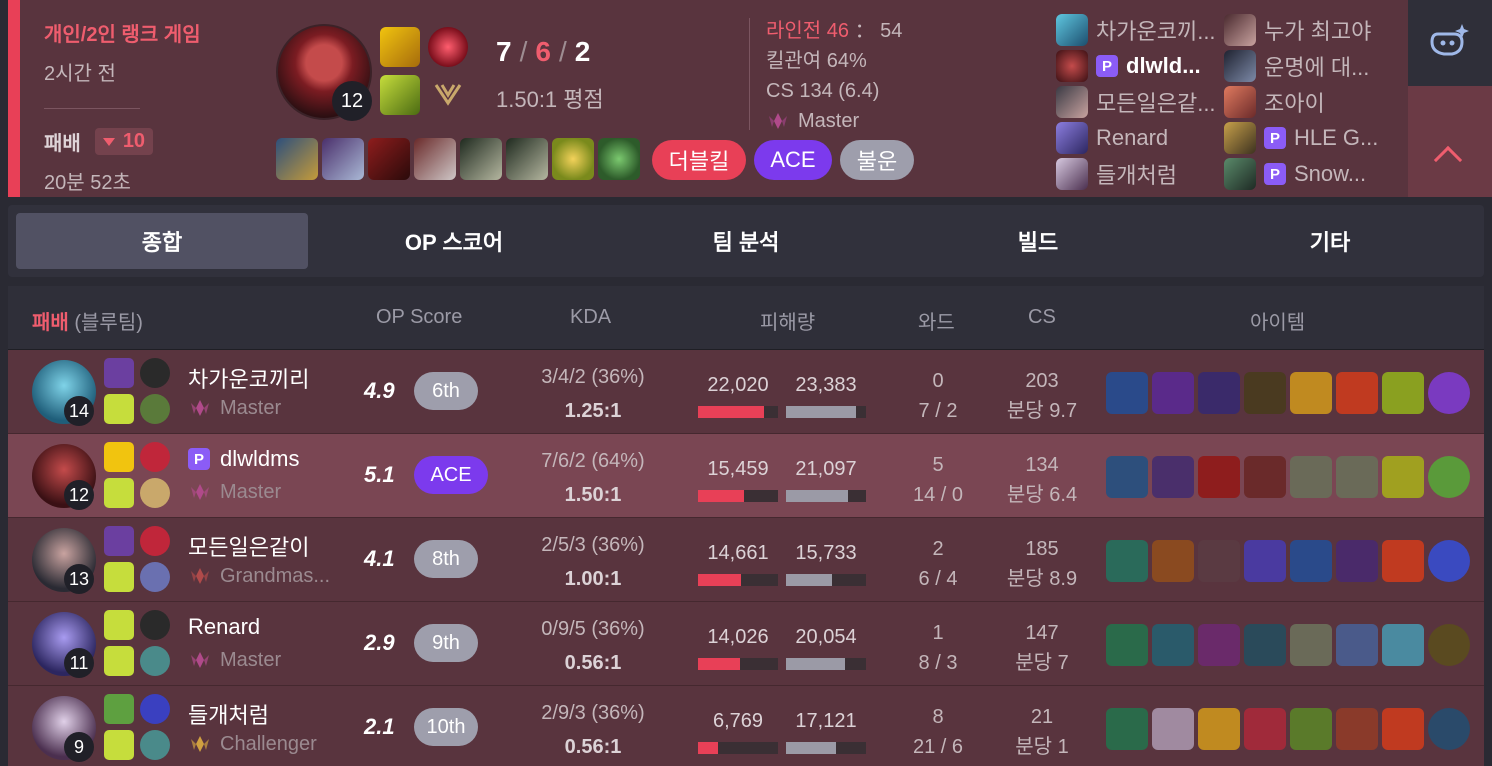 The image size is (1492, 766). What do you see at coordinates (248, 546) in the screenshot?
I see `summoner-name: 모든일은같이` at bounding box center [248, 546].